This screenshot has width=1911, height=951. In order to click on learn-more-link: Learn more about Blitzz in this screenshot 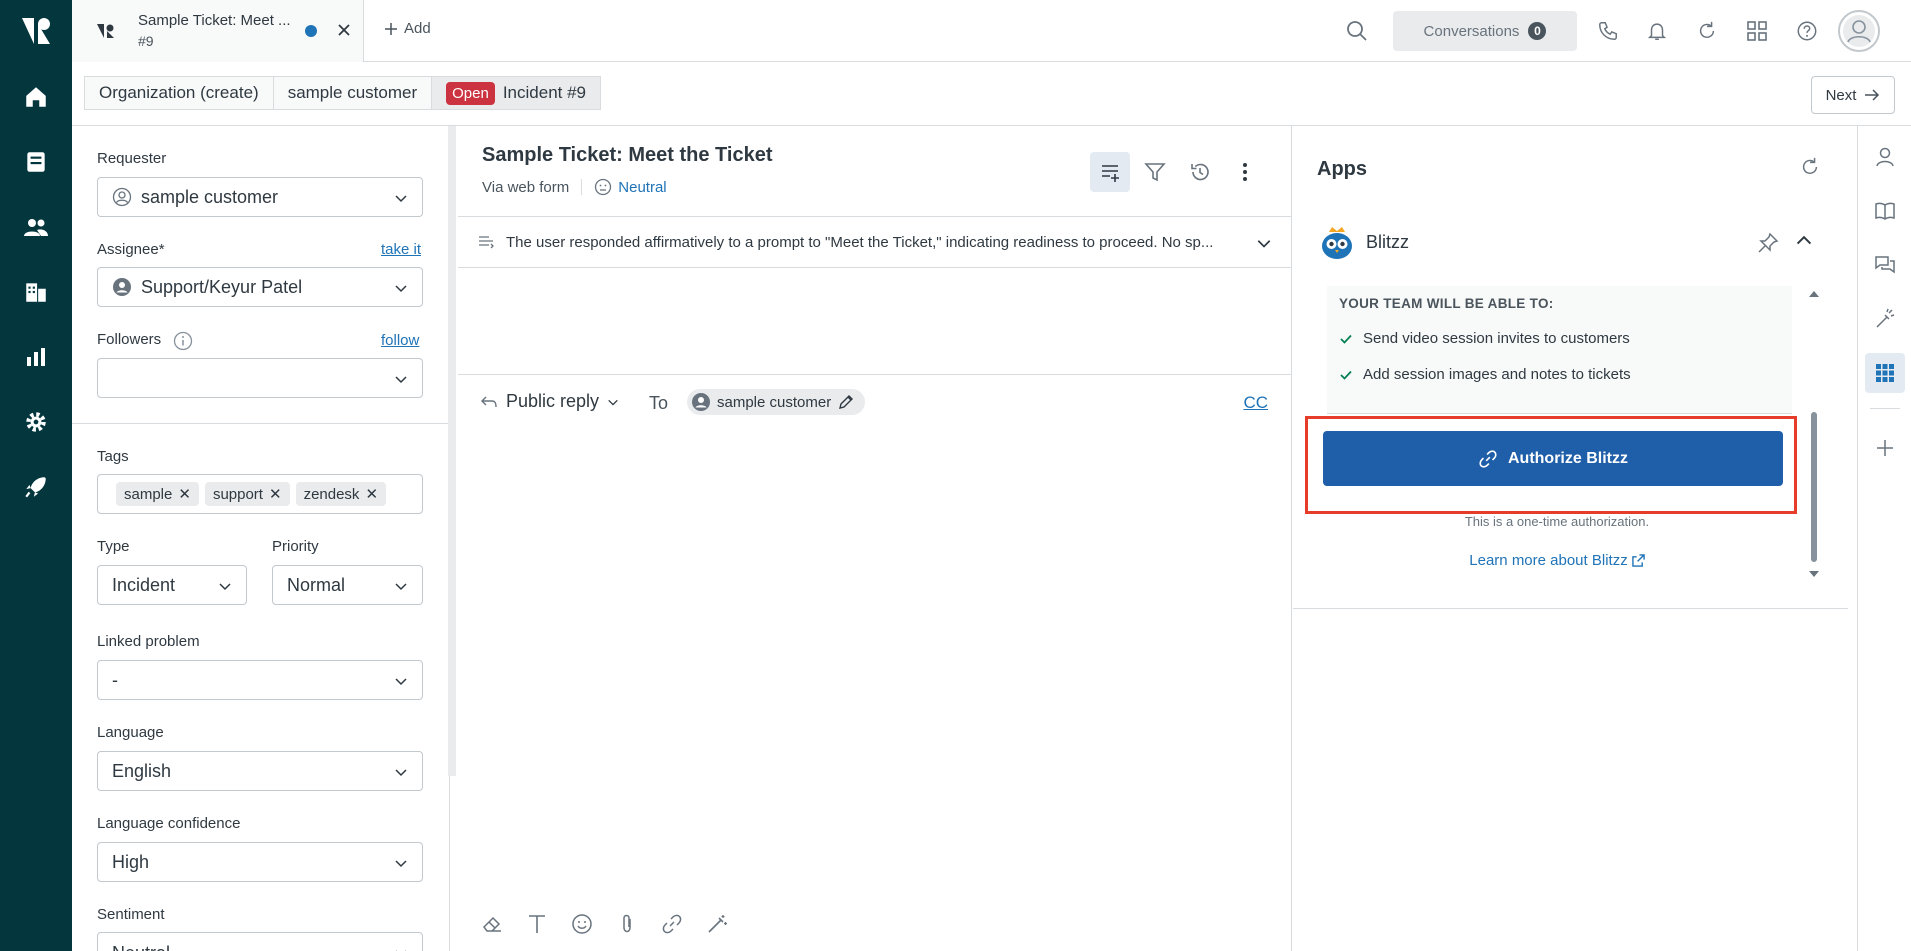, I will do `click(1557, 560)`.